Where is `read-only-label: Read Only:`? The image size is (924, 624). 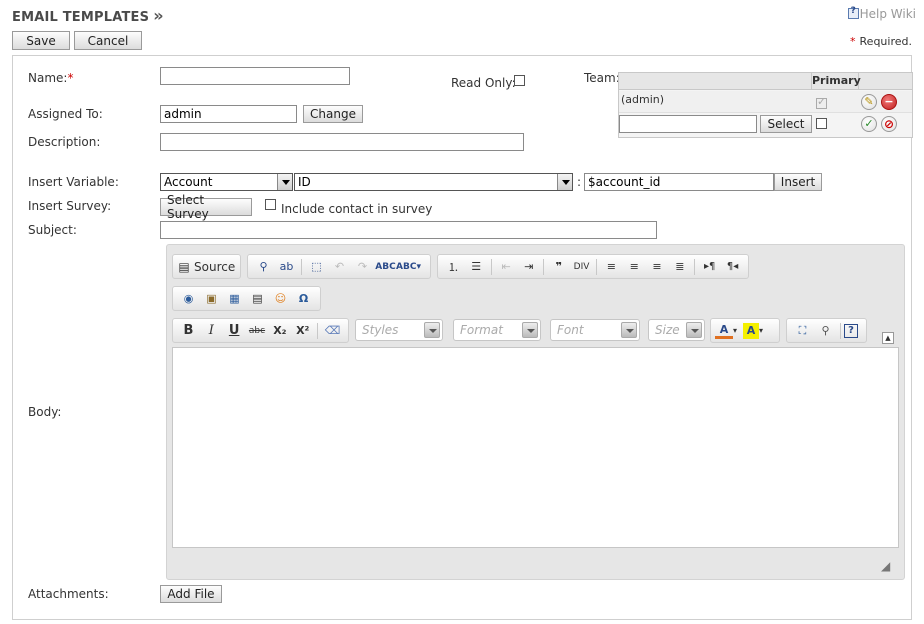
read-only-label: Read Only: is located at coordinates (483, 83).